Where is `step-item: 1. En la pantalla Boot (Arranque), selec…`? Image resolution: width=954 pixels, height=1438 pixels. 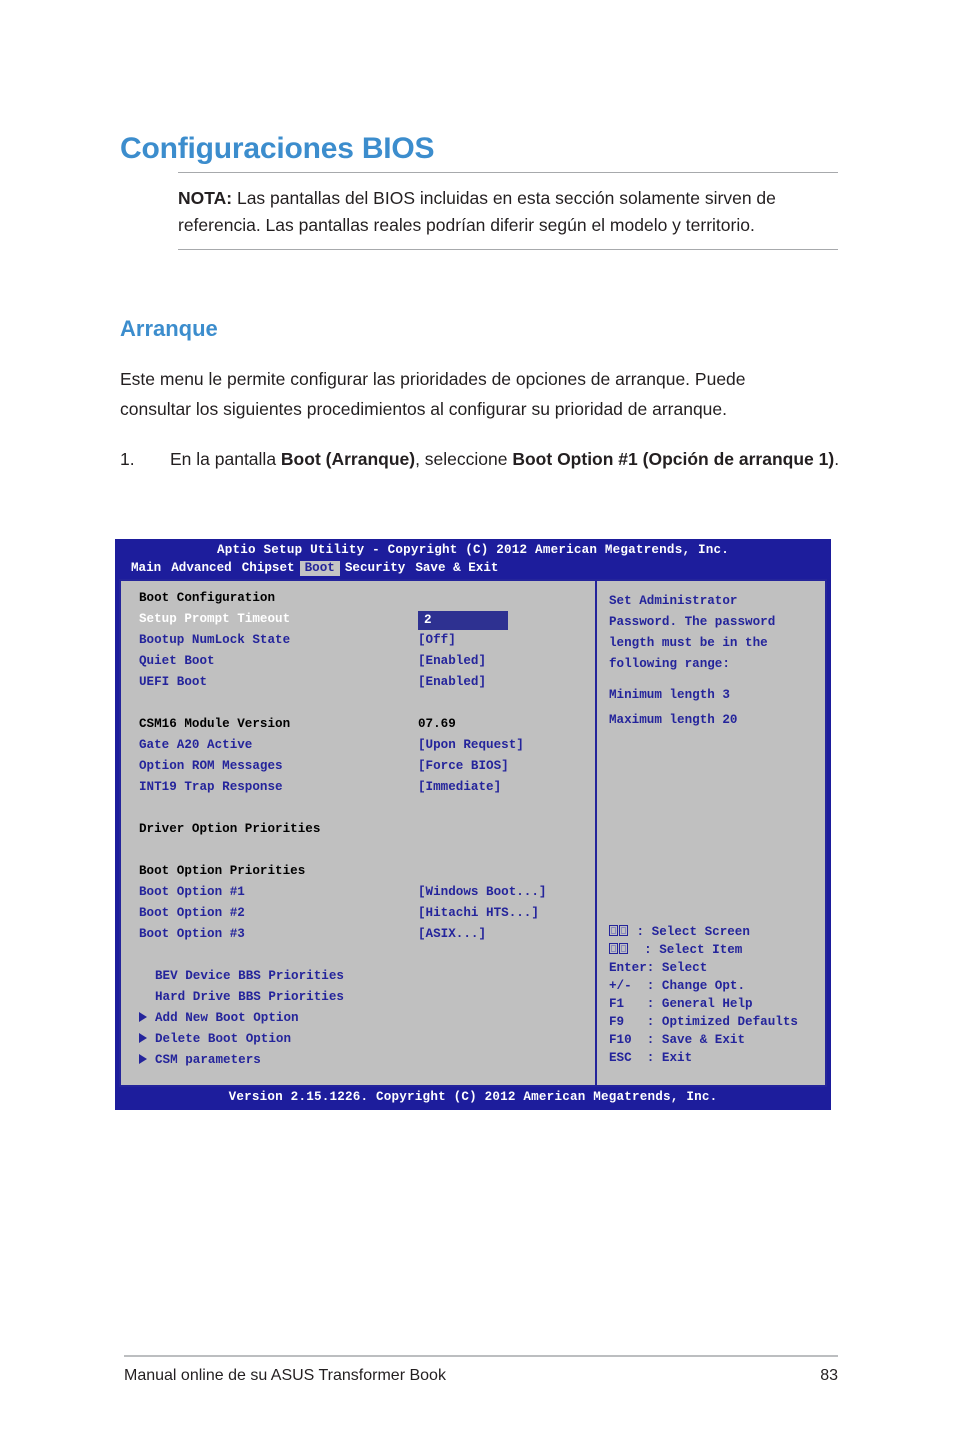
step-item: 1. En la pantalla Boot (Arranque), selec… is located at coordinates (480, 459).